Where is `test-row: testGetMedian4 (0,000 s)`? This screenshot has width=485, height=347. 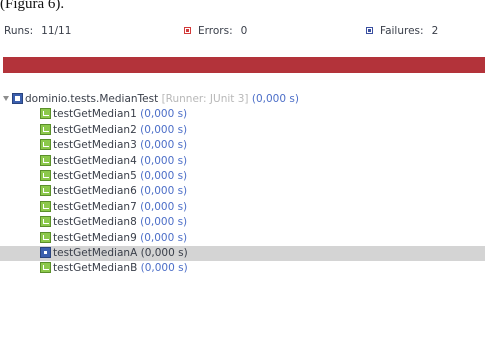 test-row: testGetMedian4 (0,000 s) is located at coordinates (242, 161).